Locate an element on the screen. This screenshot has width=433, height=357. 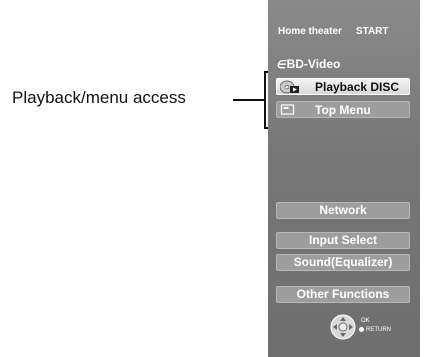
menu-screen-icon is located at coordinates (287, 109).